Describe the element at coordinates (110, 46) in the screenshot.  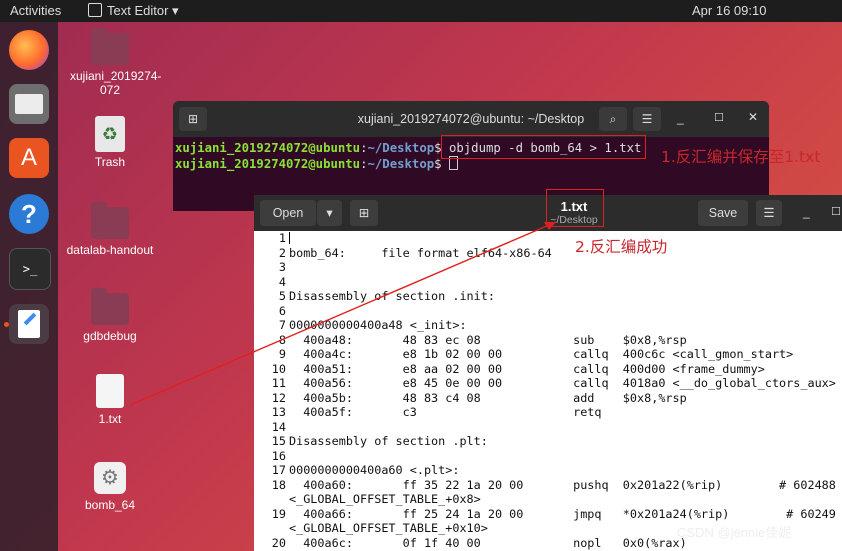
I see `home-folder-icon` at that location.